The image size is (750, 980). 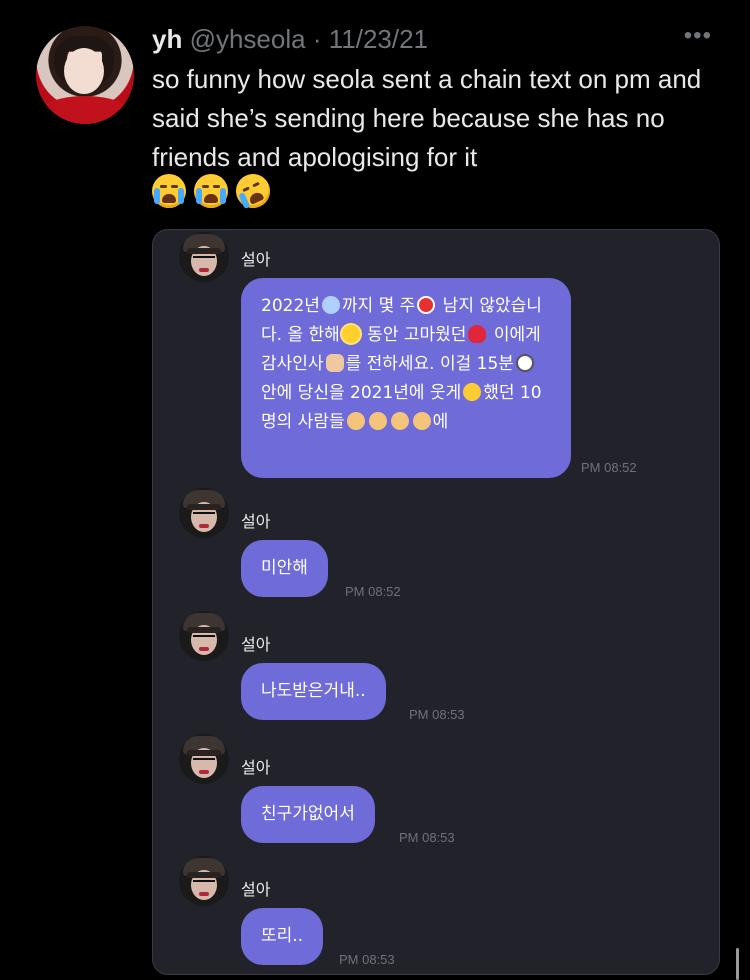 What do you see at coordinates (84, 71) in the screenshot?
I see `avatar-face` at bounding box center [84, 71].